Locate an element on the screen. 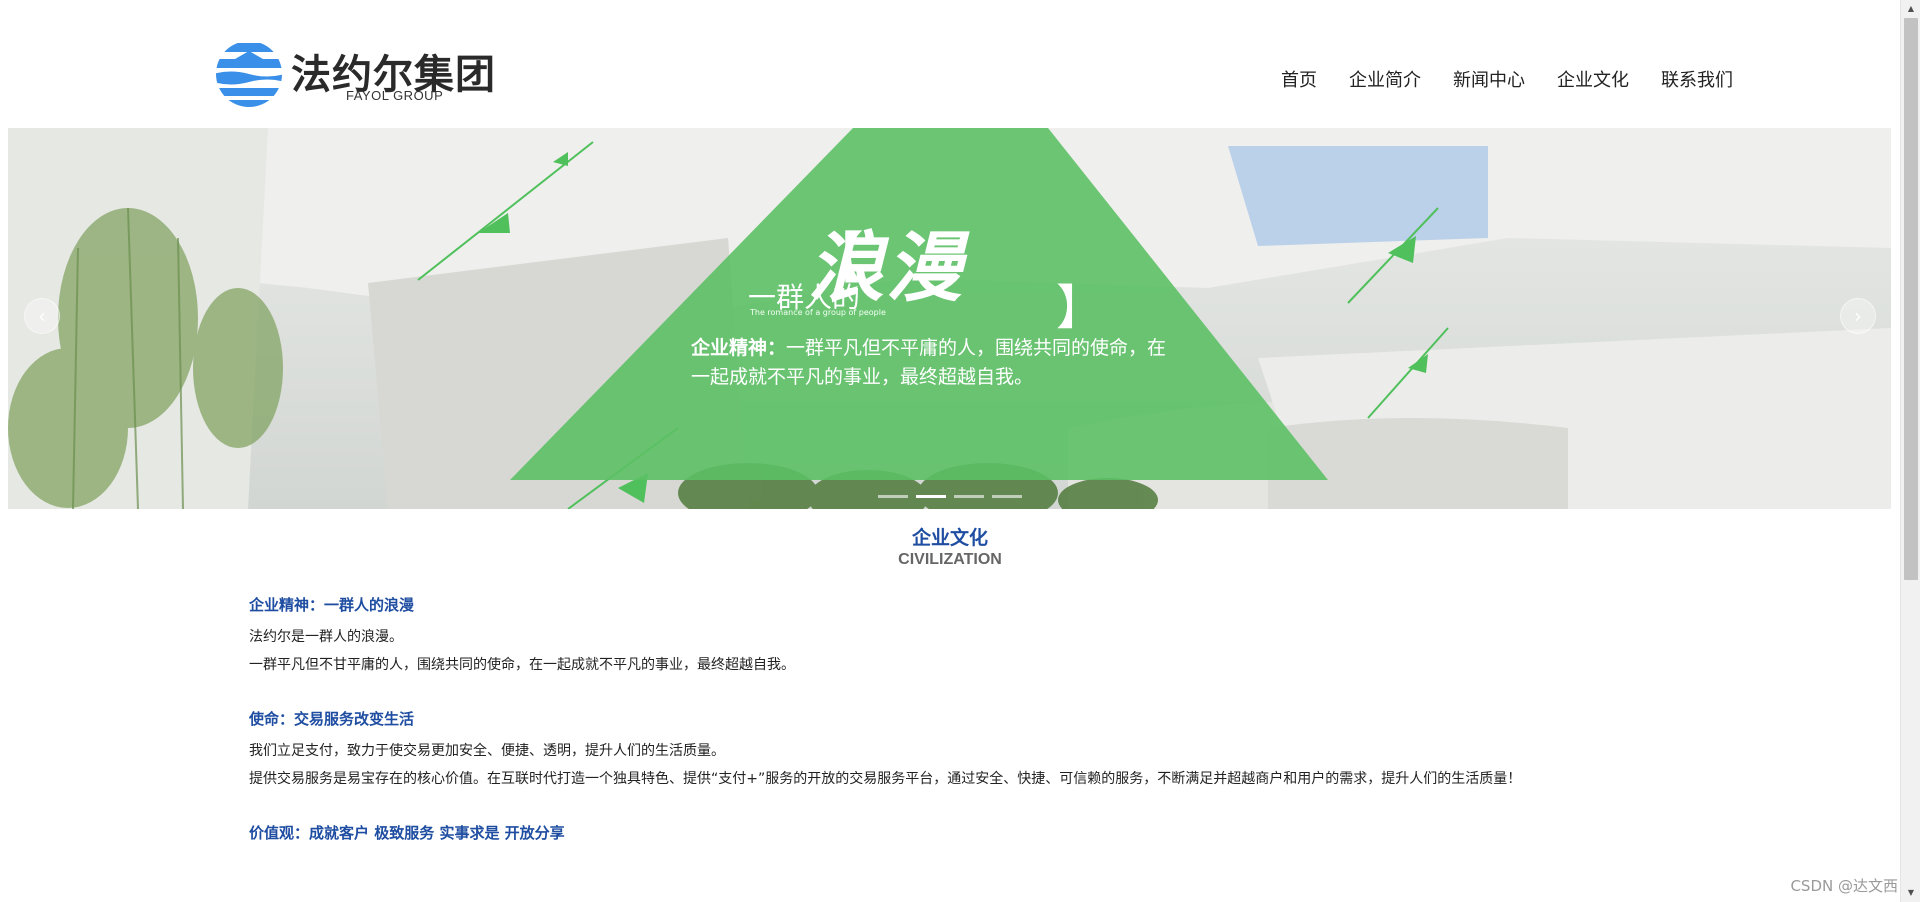 The image size is (1920, 902). block-heading-values: 价值观：成就客户 极致服务 实事求是 开放分享 is located at coordinates (407, 833).